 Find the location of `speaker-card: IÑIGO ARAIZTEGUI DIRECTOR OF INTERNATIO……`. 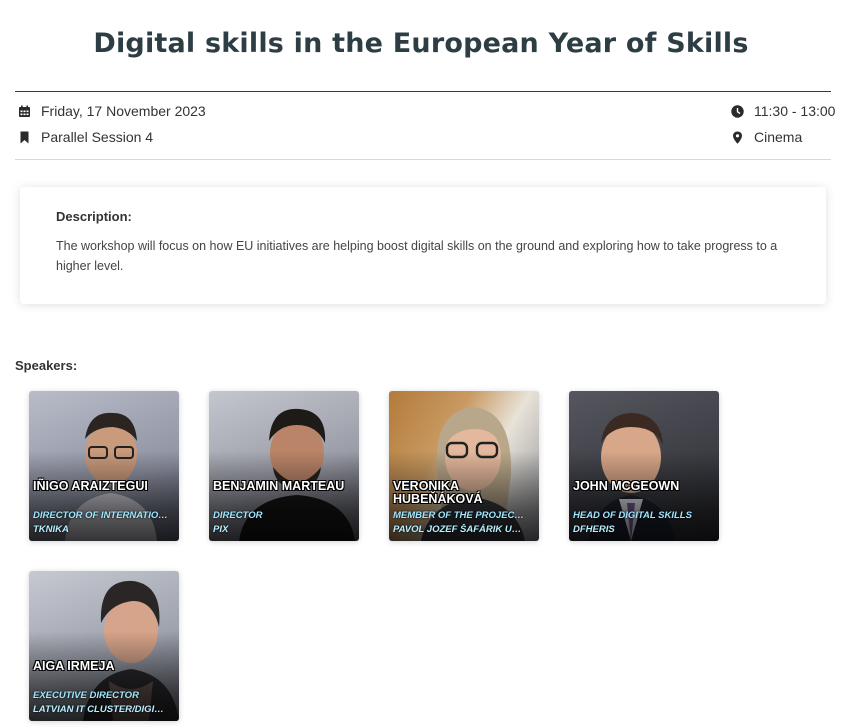

speaker-card: IÑIGO ARAIZTEGUI DIRECTOR OF INTERNATIO…… is located at coordinates (104, 466).